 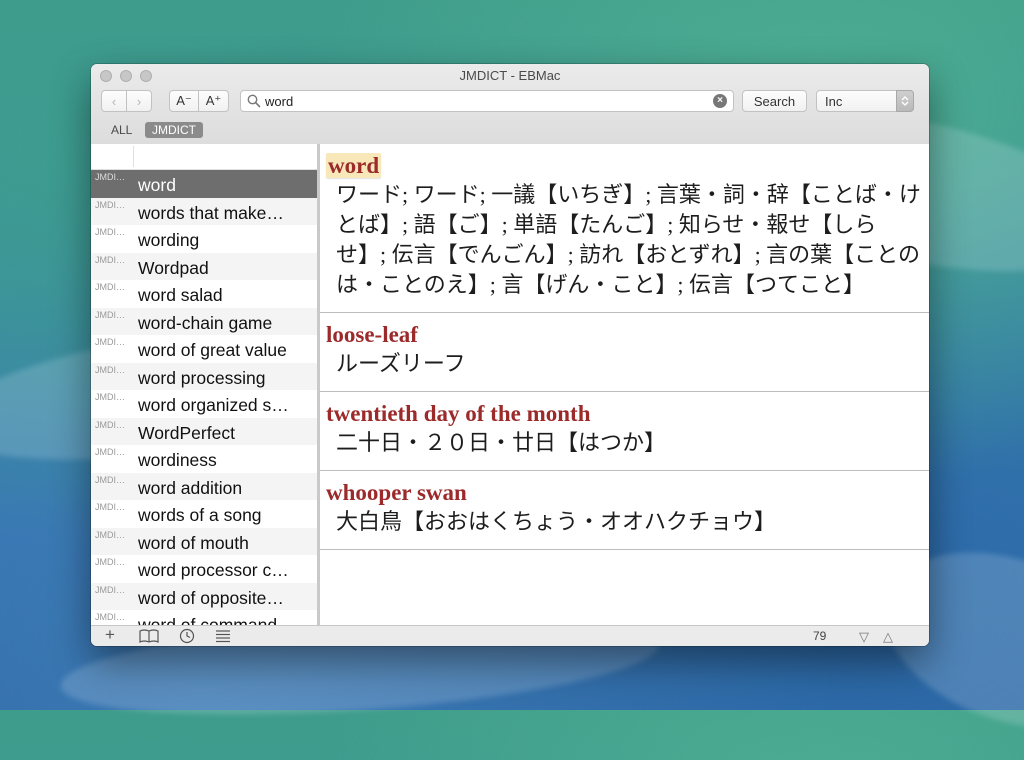 I want to click on list-item-label: Wordpad, so click(x=173, y=267).